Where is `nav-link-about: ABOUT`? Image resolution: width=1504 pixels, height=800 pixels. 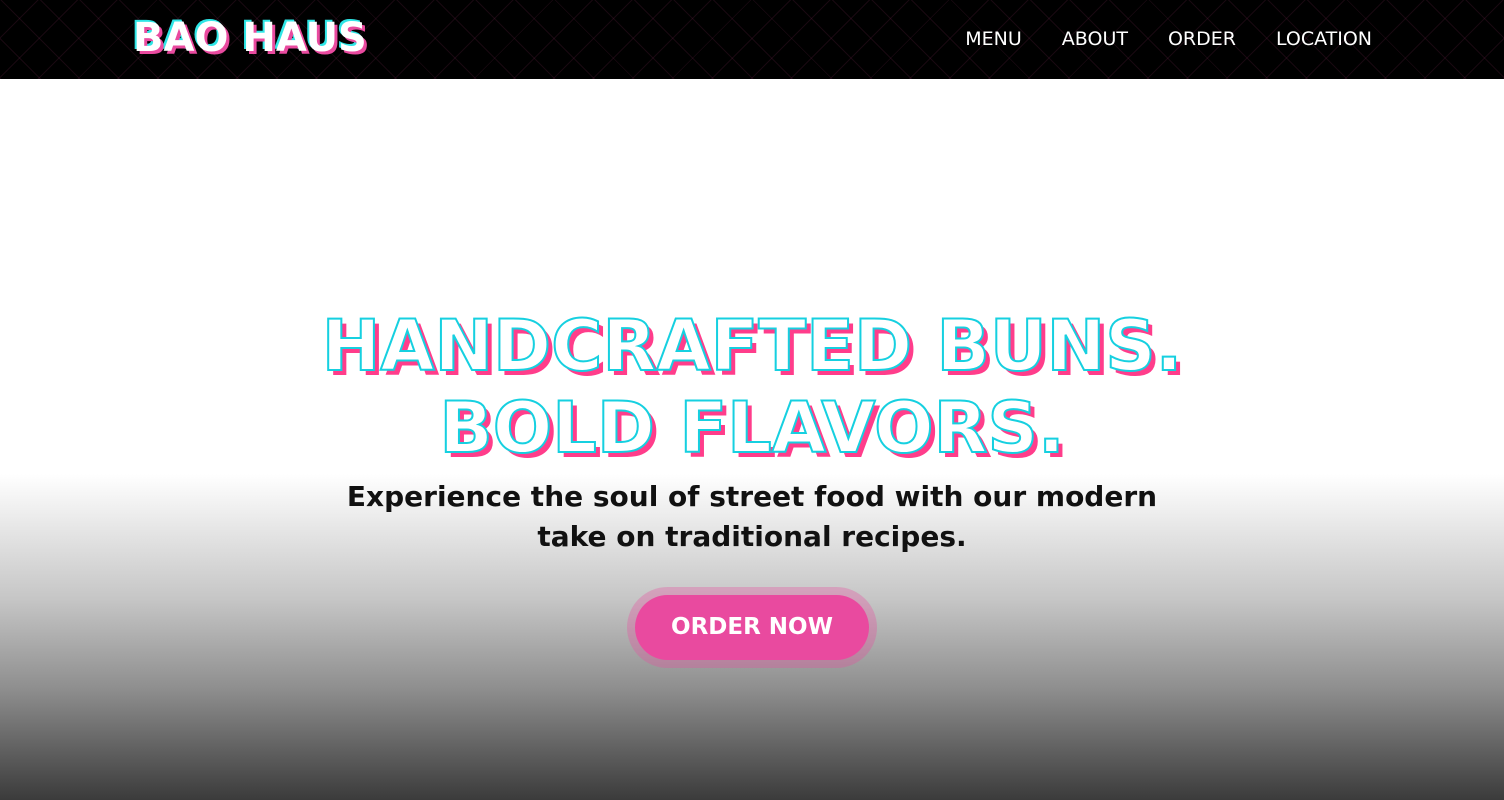
nav-link-about: ABOUT is located at coordinates (1095, 39).